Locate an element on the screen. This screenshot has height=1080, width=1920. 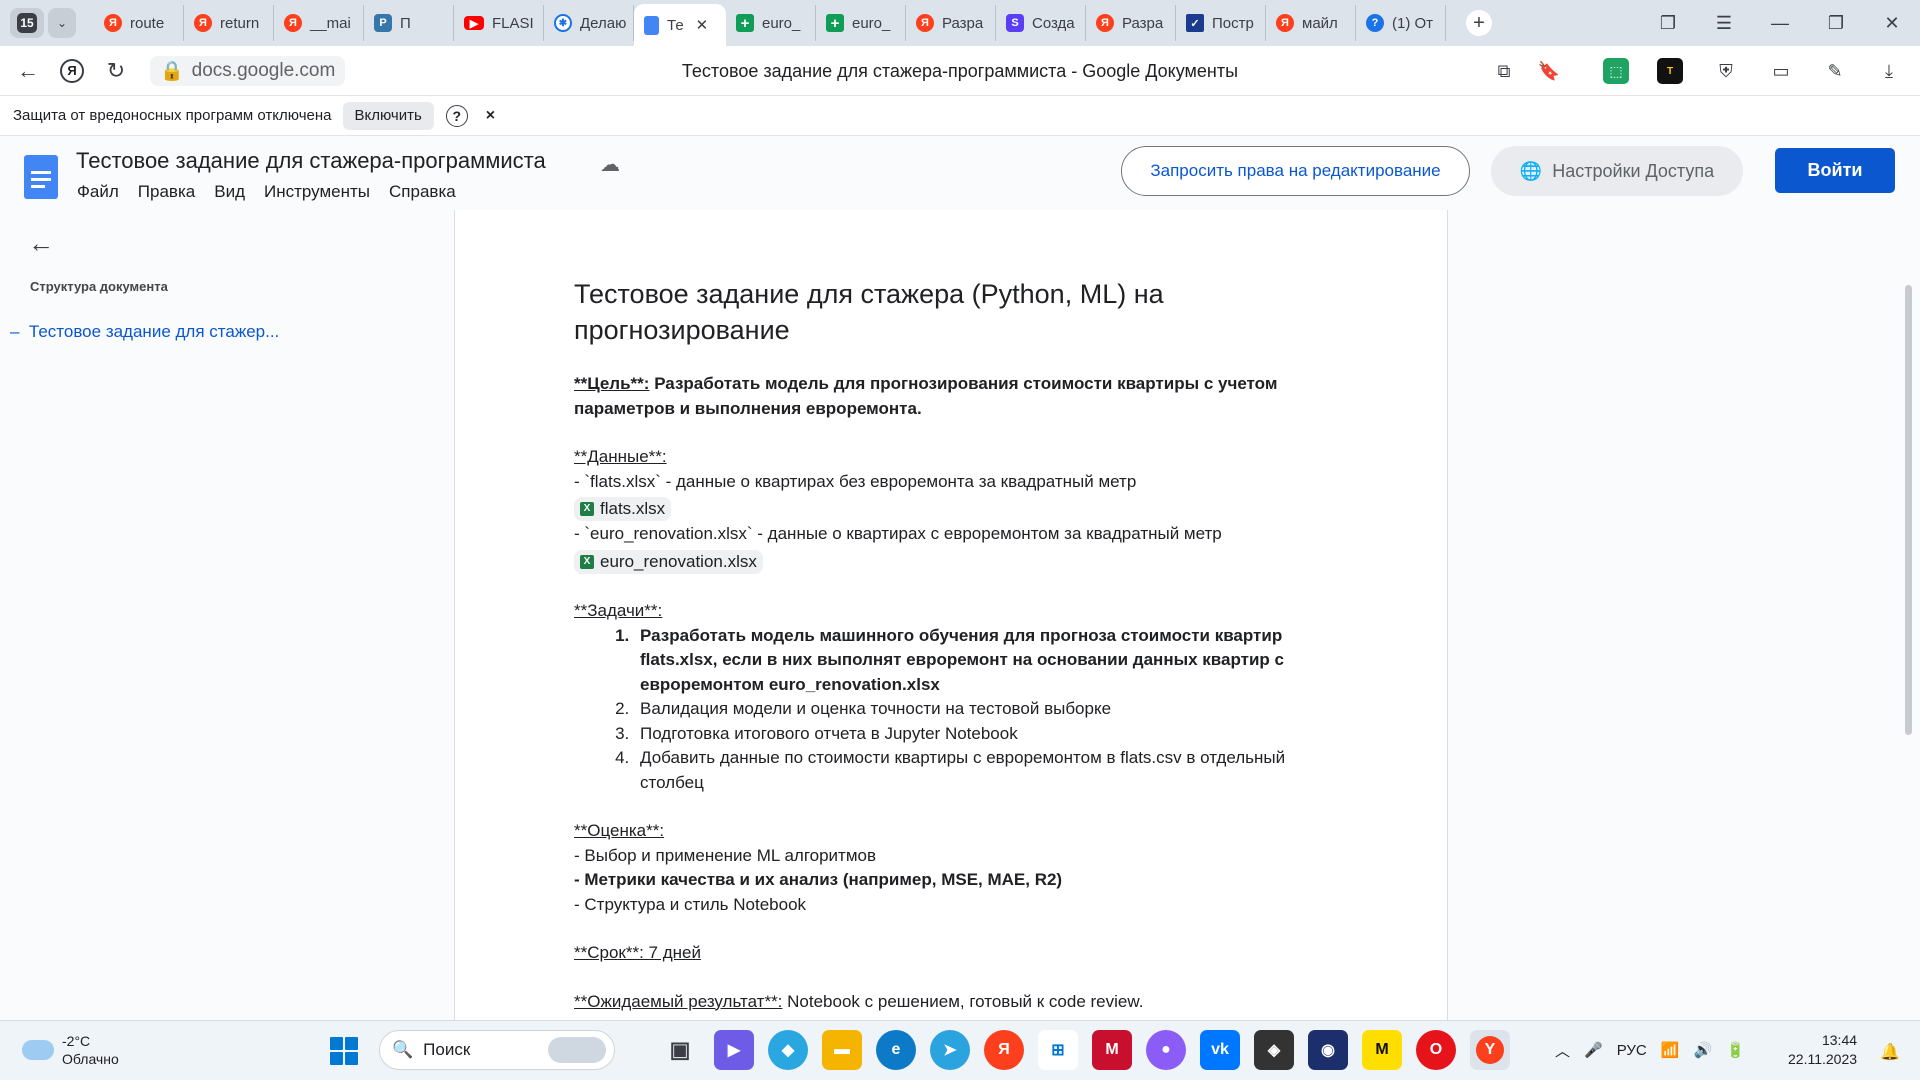
google-docs-logo-icon is located at coordinates (41, 177).